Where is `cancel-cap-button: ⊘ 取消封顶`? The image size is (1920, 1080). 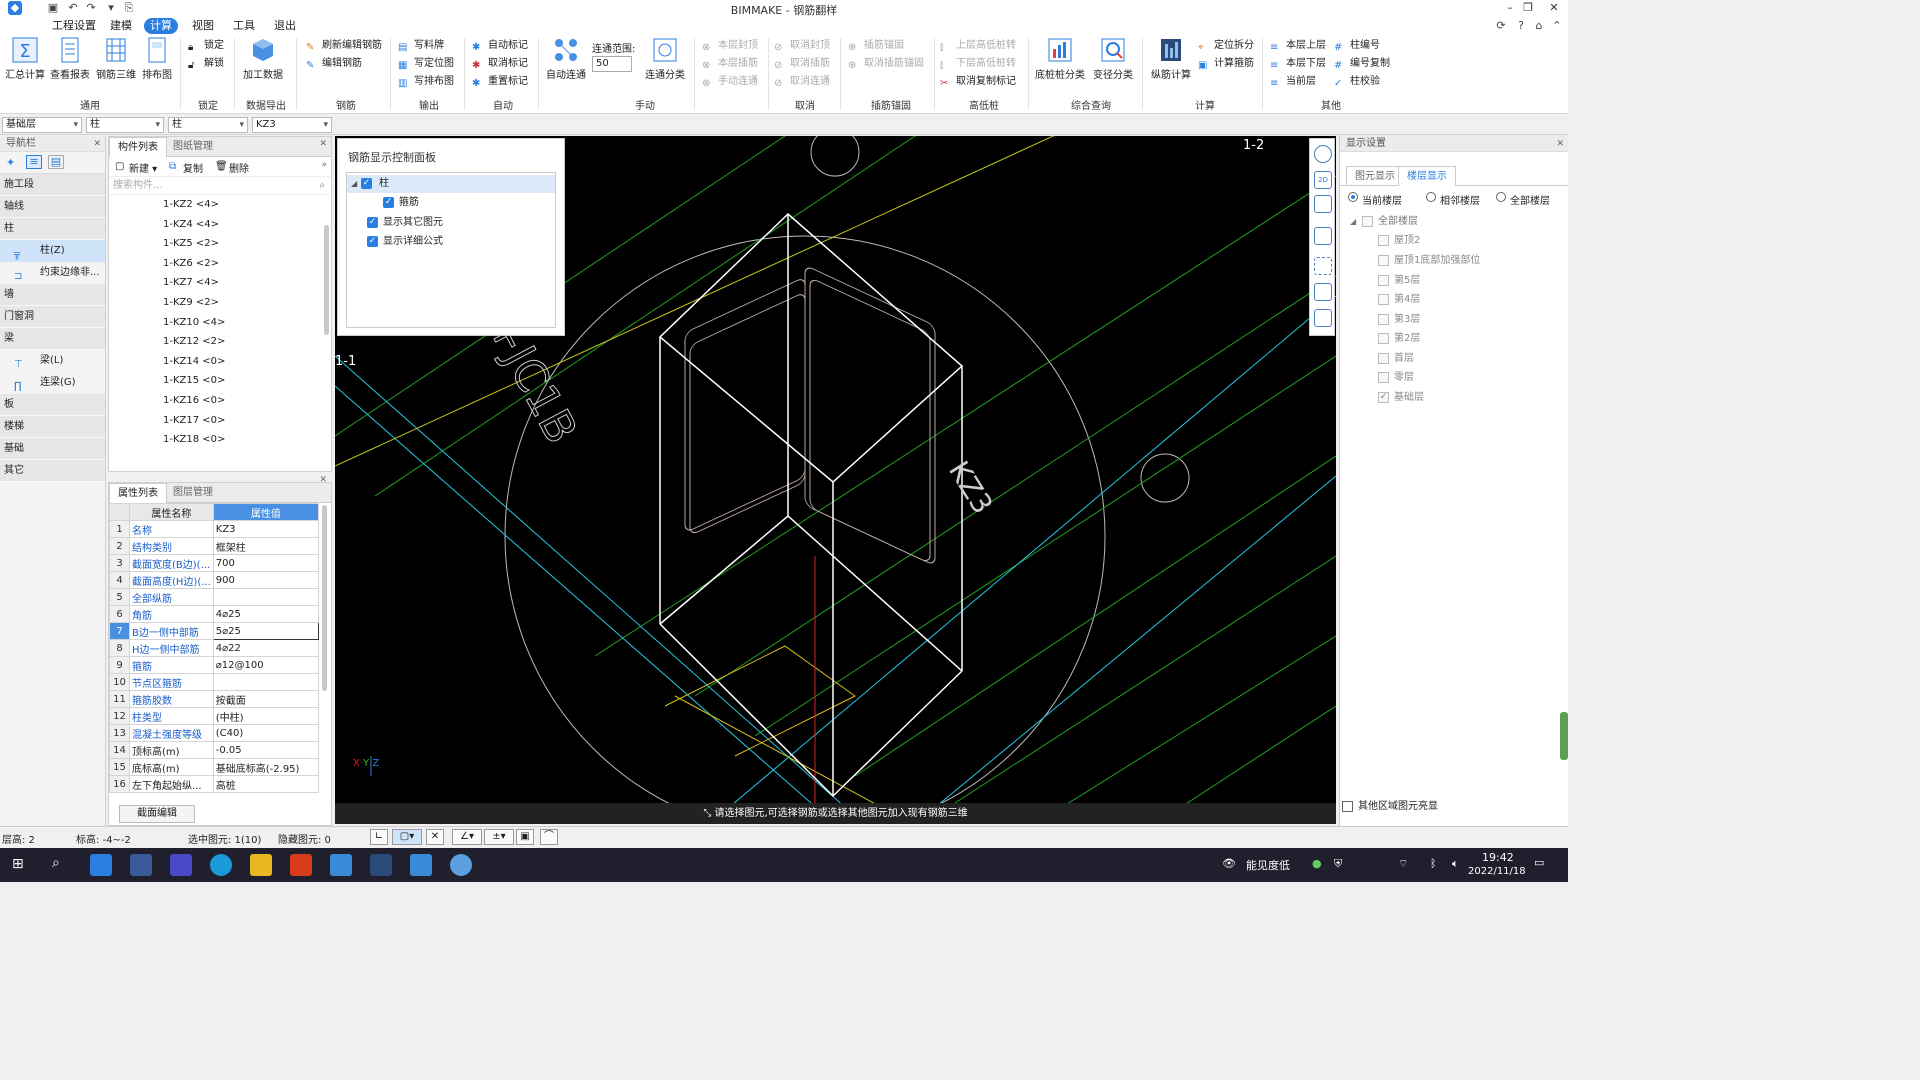 cancel-cap-button: ⊘ 取消封顶 is located at coordinates (802, 46).